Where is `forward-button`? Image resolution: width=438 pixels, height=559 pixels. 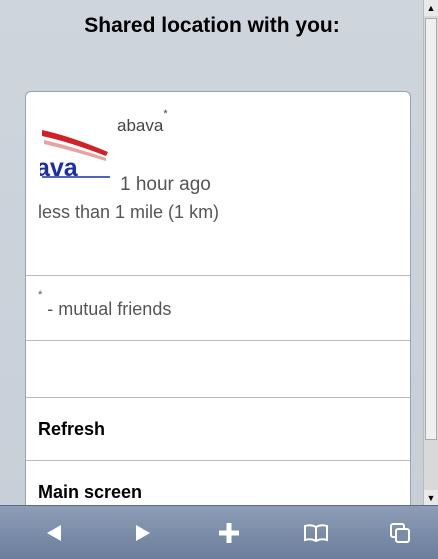
forward-button is located at coordinates (143, 532).